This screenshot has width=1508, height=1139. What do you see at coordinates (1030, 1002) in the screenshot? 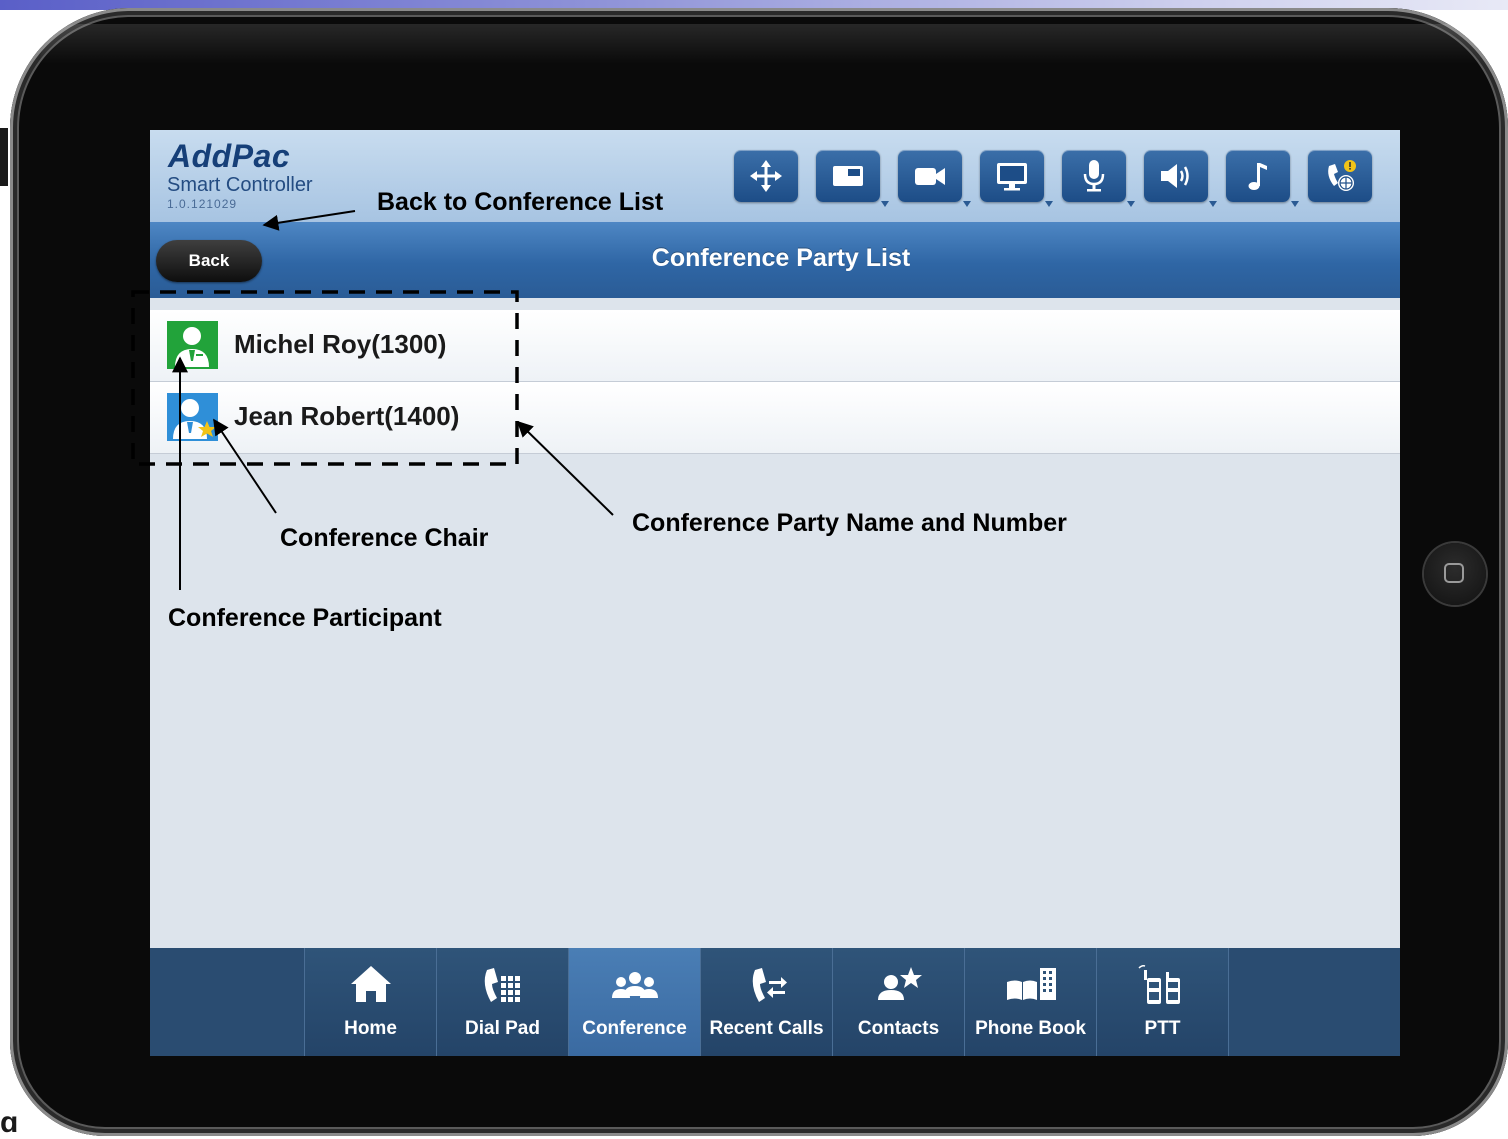
I see `tab-phone-book: Phone Book` at bounding box center [1030, 1002].